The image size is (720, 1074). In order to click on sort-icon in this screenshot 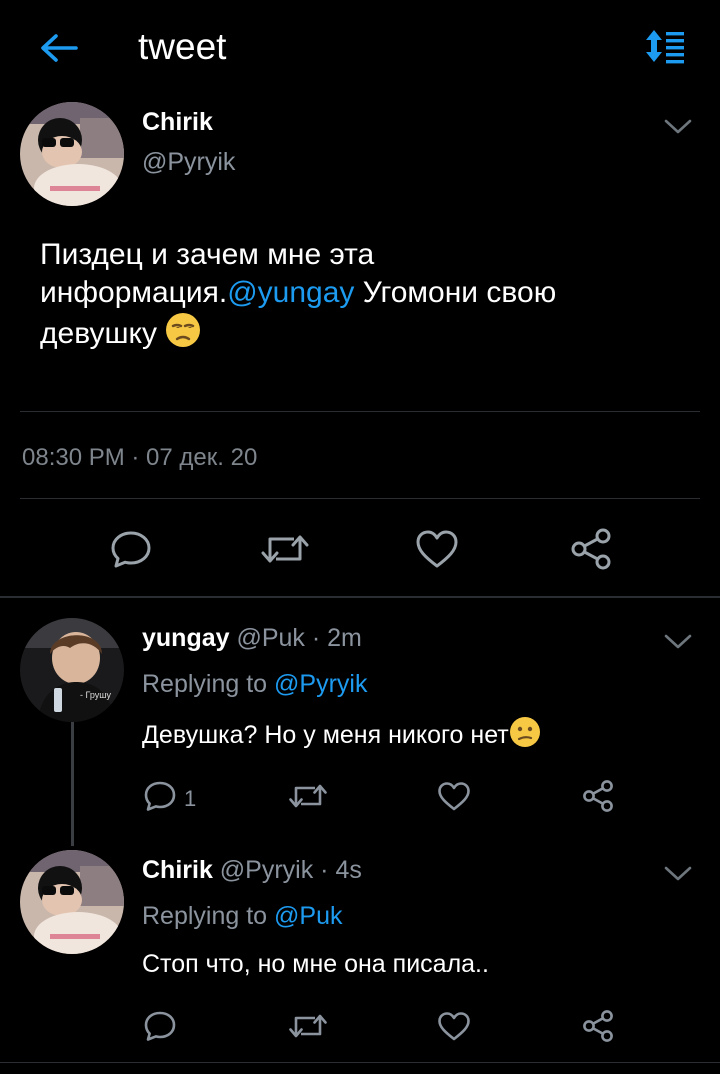, I will do `click(665, 47)`.